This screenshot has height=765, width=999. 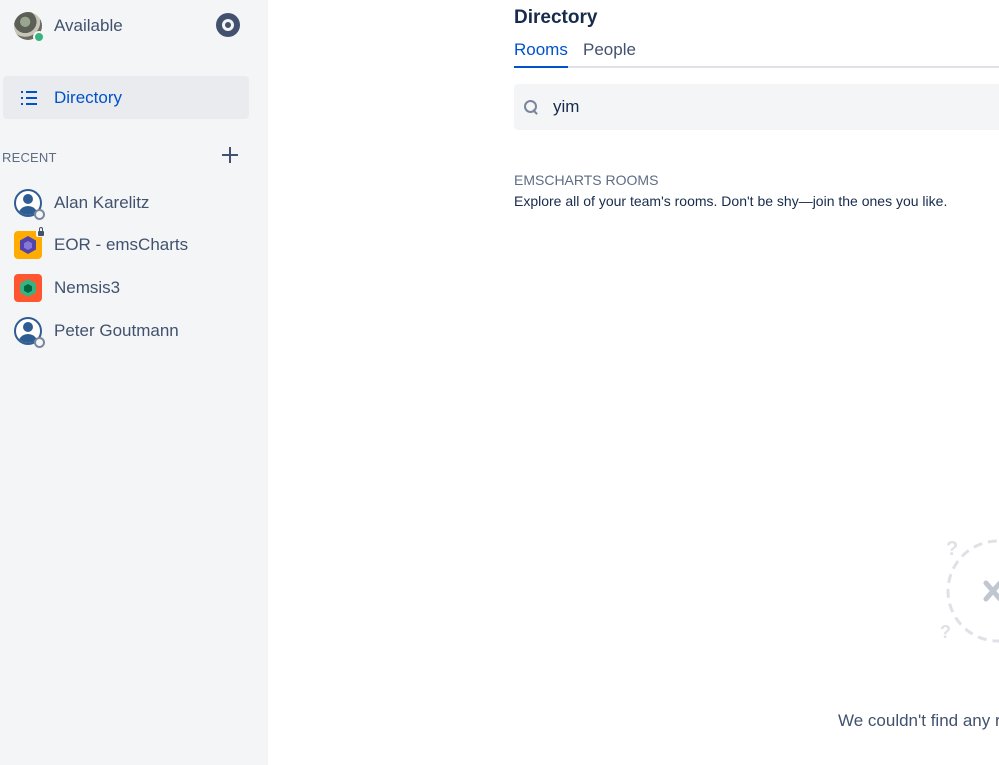 I want to click on recent-item-peter-goutmann: Peter Goutmann, so click(x=134, y=331).